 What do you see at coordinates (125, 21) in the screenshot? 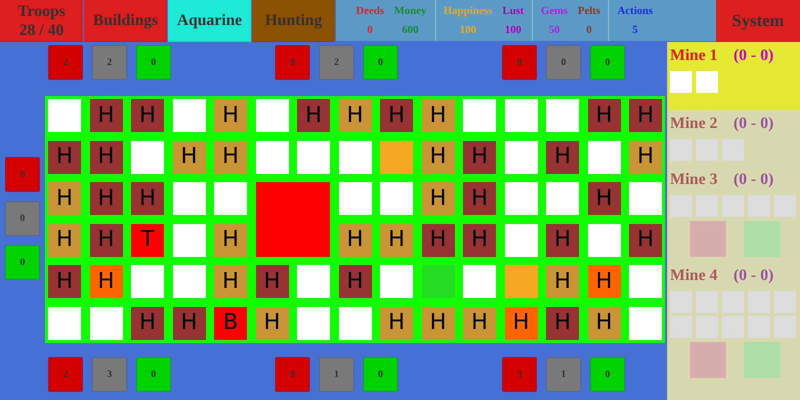
I see `tab: Buildings` at bounding box center [125, 21].